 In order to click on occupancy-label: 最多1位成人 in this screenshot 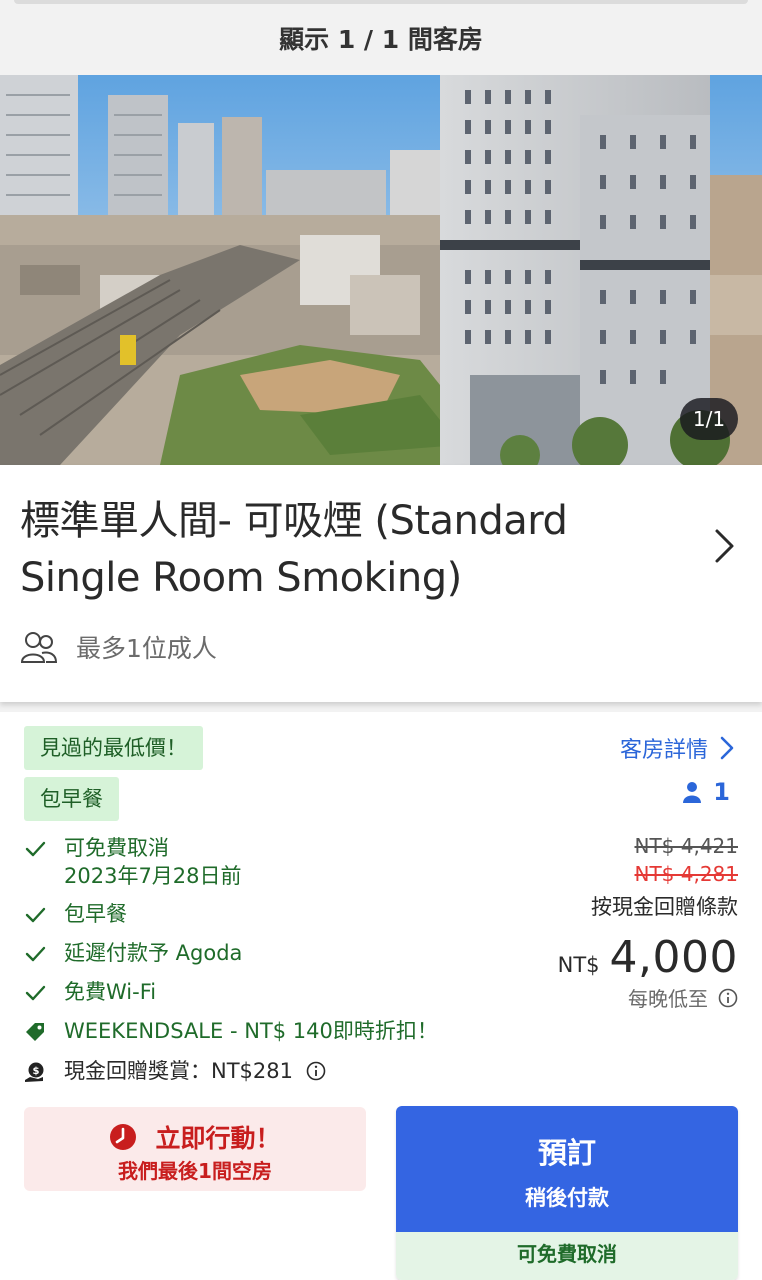, I will do `click(146, 648)`.